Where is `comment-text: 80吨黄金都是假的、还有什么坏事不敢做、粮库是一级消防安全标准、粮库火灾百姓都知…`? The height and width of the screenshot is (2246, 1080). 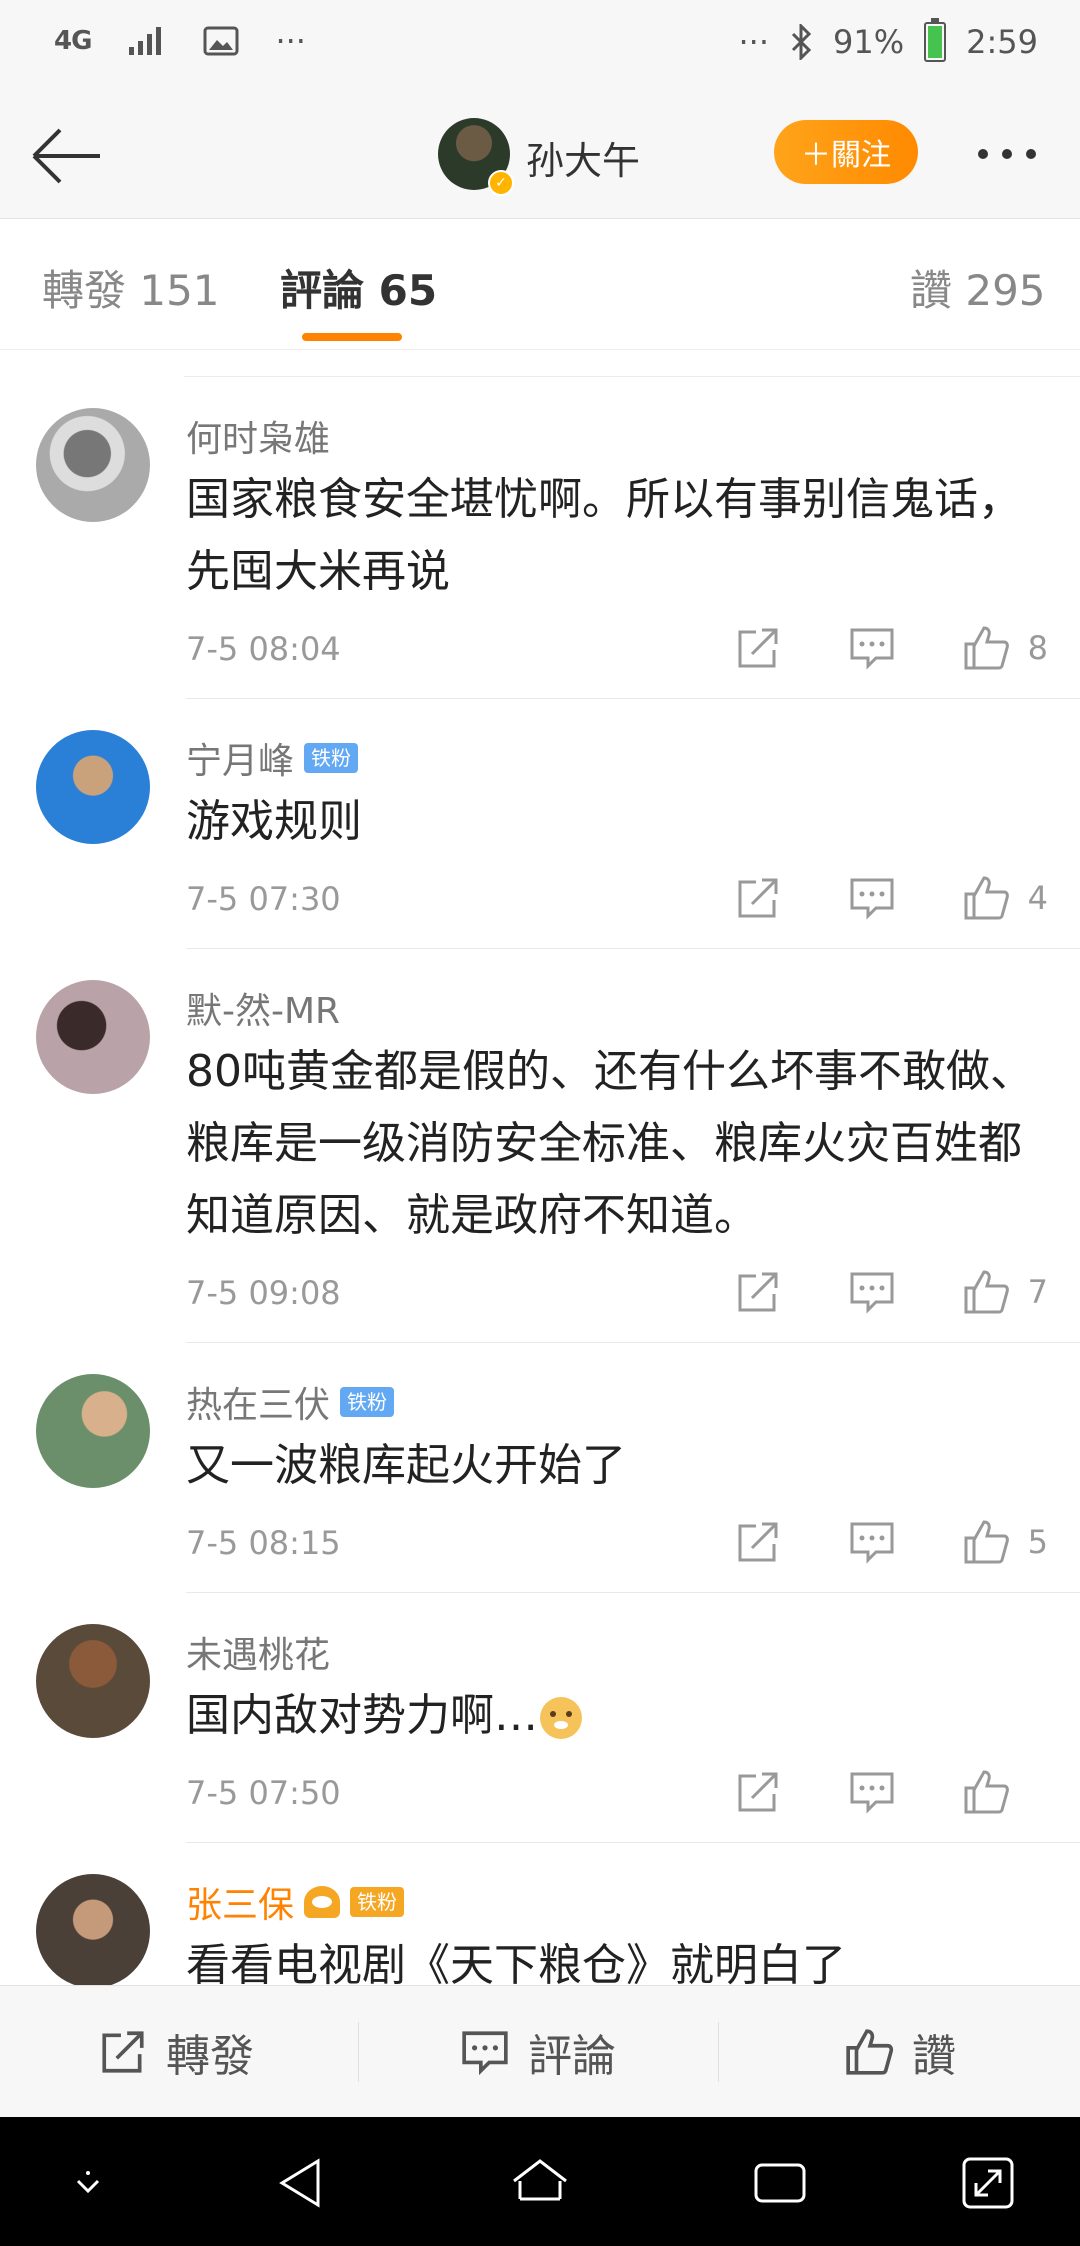
comment-text: 80吨黄金都是假的、还有什么坏事不敢做、粮库是一级消防安全标准、粮库火灾百姓都知… is located at coordinates (610, 1143).